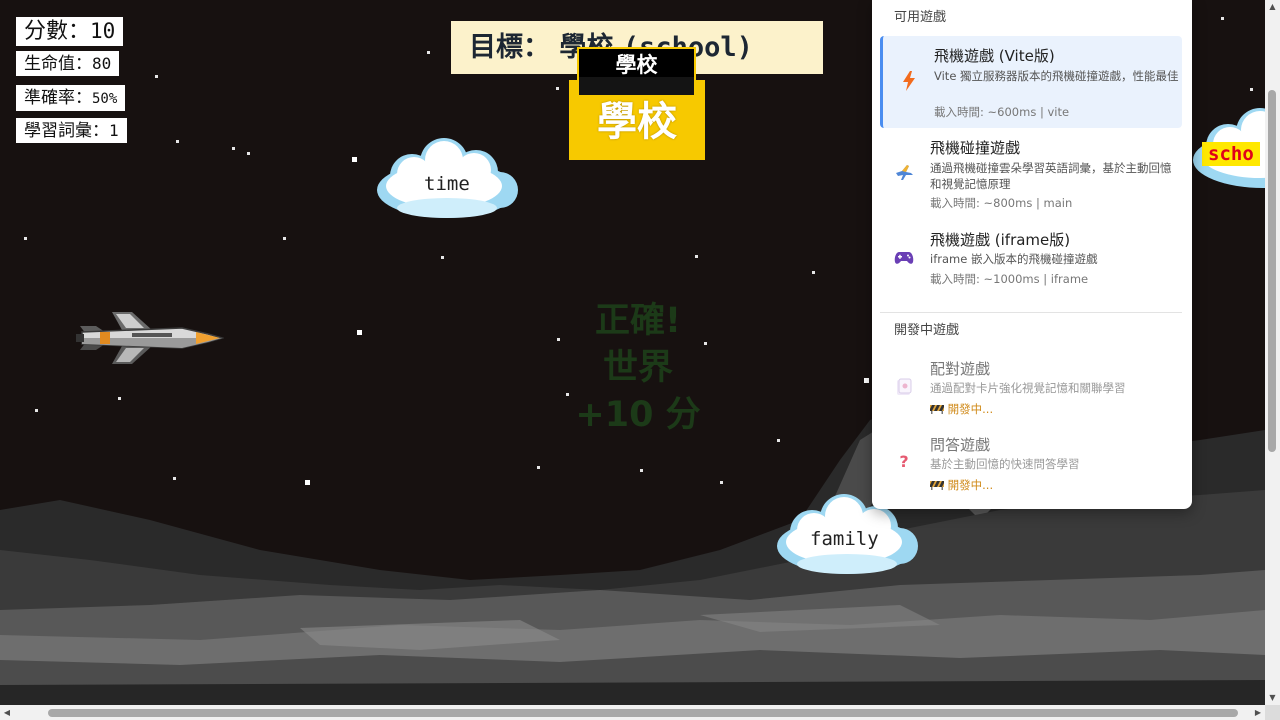 The width and height of the screenshot is (1280, 720). What do you see at coordinates (643, 713) in the screenshot?
I see `horizontal-scroll-thumb` at bounding box center [643, 713].